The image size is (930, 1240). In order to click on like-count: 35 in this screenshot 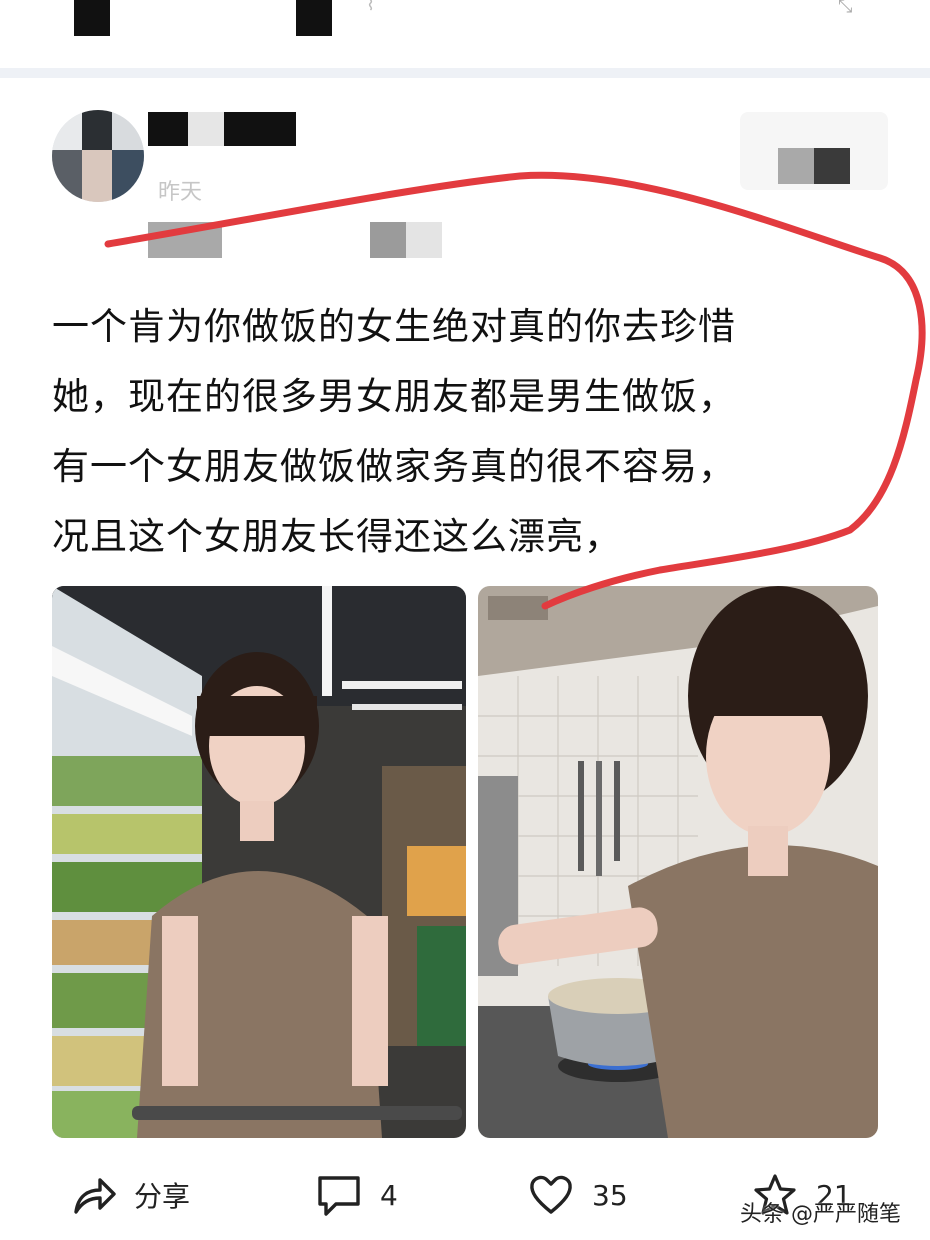, I will do `click(610, 1195)`.